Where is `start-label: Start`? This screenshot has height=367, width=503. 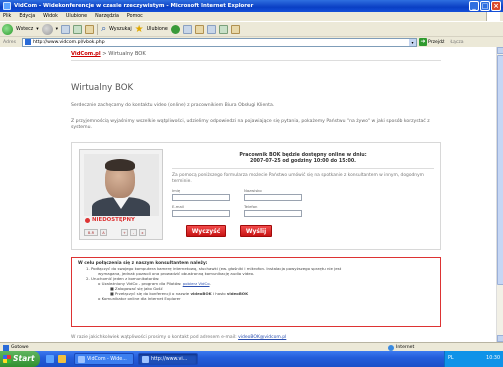
start-label: Start is located at coordinates (24, 358).